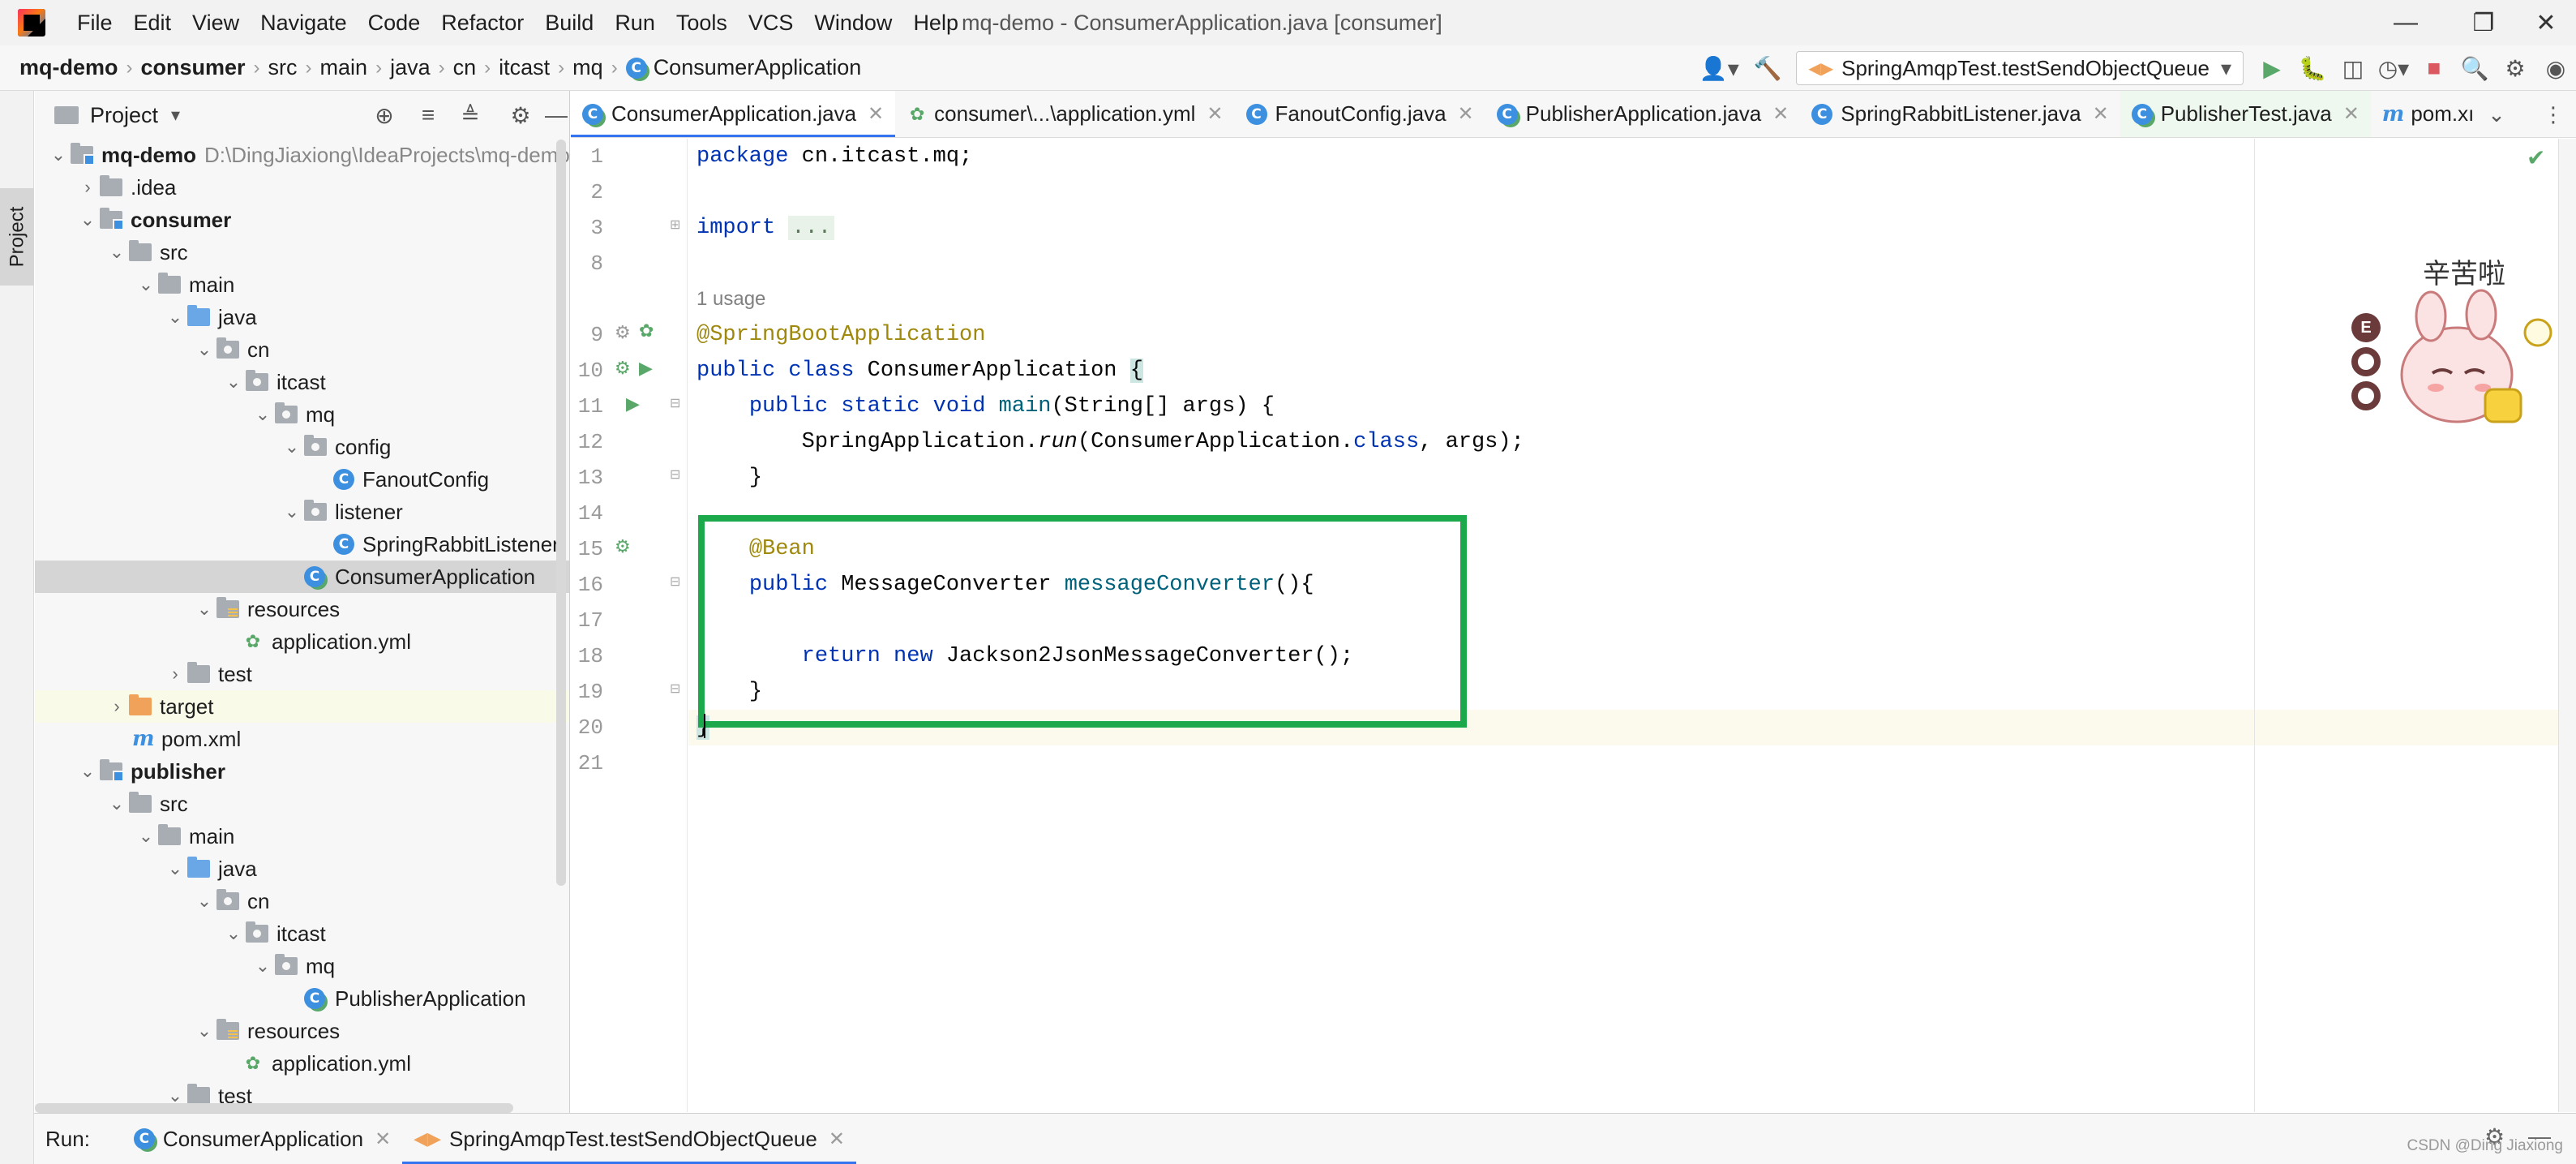 The height and width of the screenshot is (1164, 2576). What do you see at coordinates (17, 237) in the screenshot?
I see `project-tool-window-tab: Project` at bounding box center [17, 237].